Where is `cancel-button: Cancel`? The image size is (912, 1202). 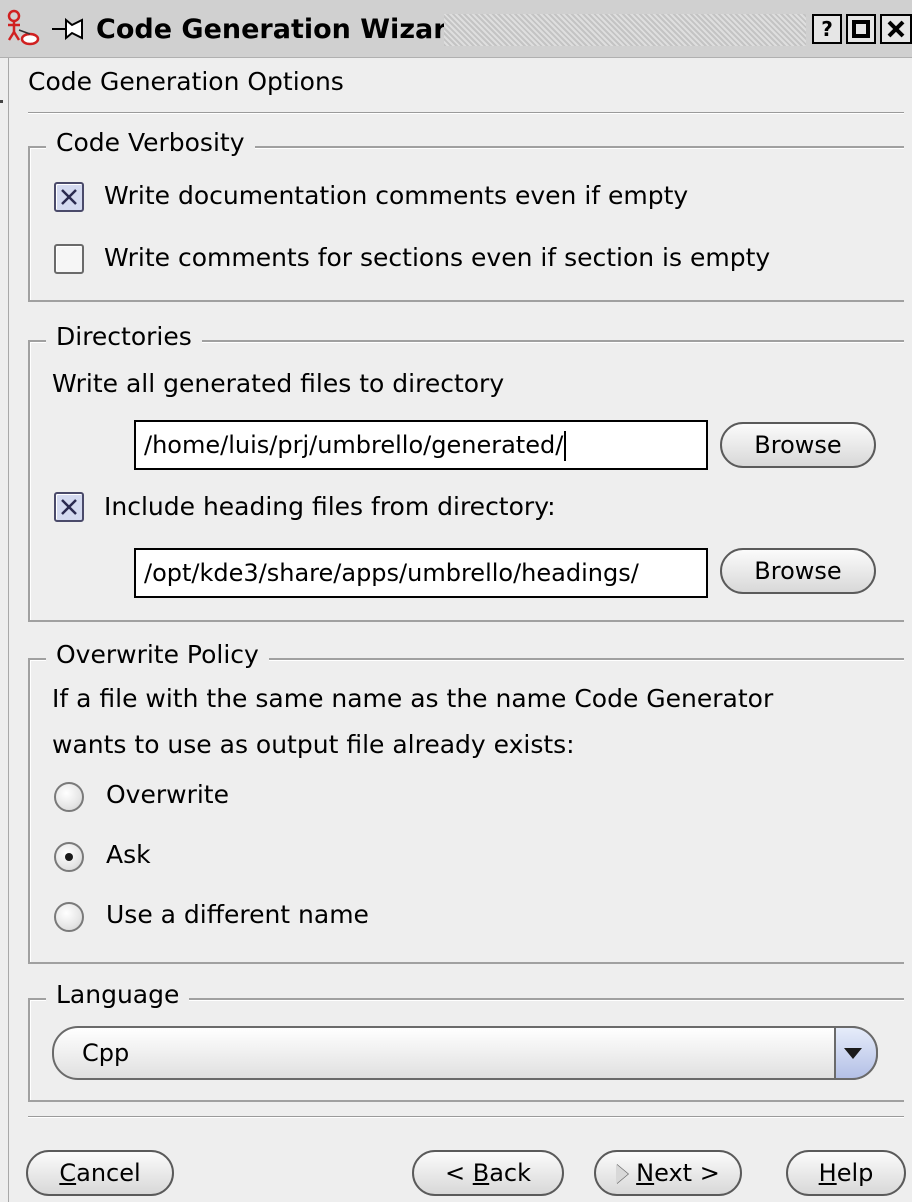
cancel-button: Cancel is located at coordinates (100, 1173).